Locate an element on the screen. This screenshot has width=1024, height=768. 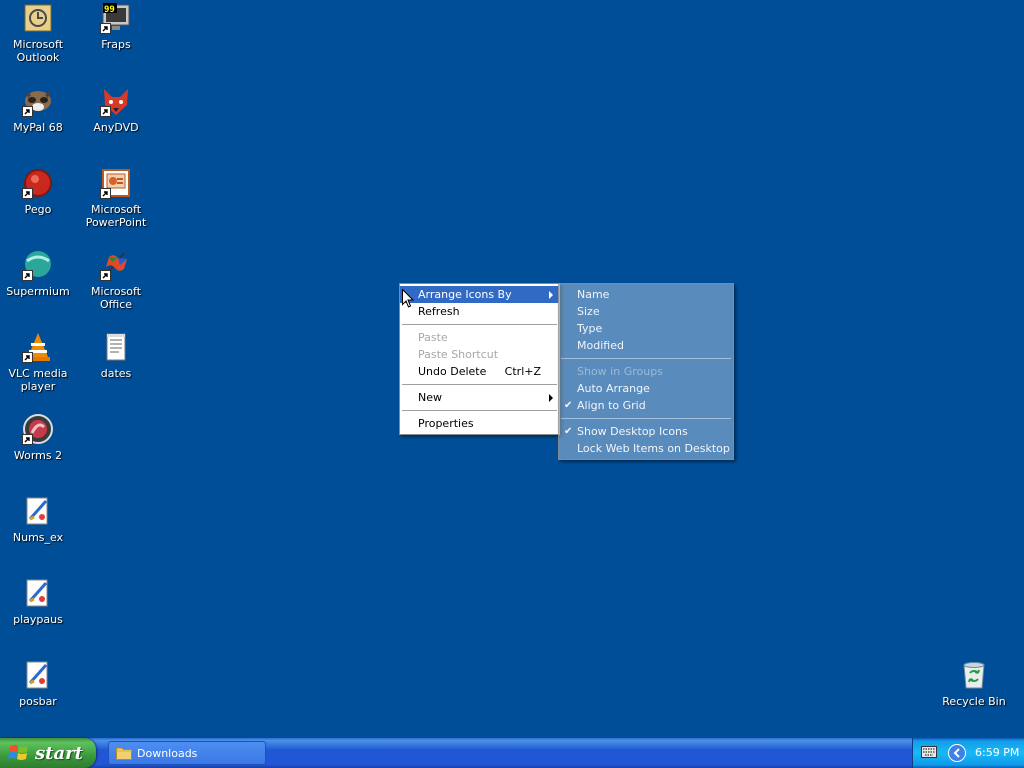
vlc-icon is located at coordinates (38, 347).